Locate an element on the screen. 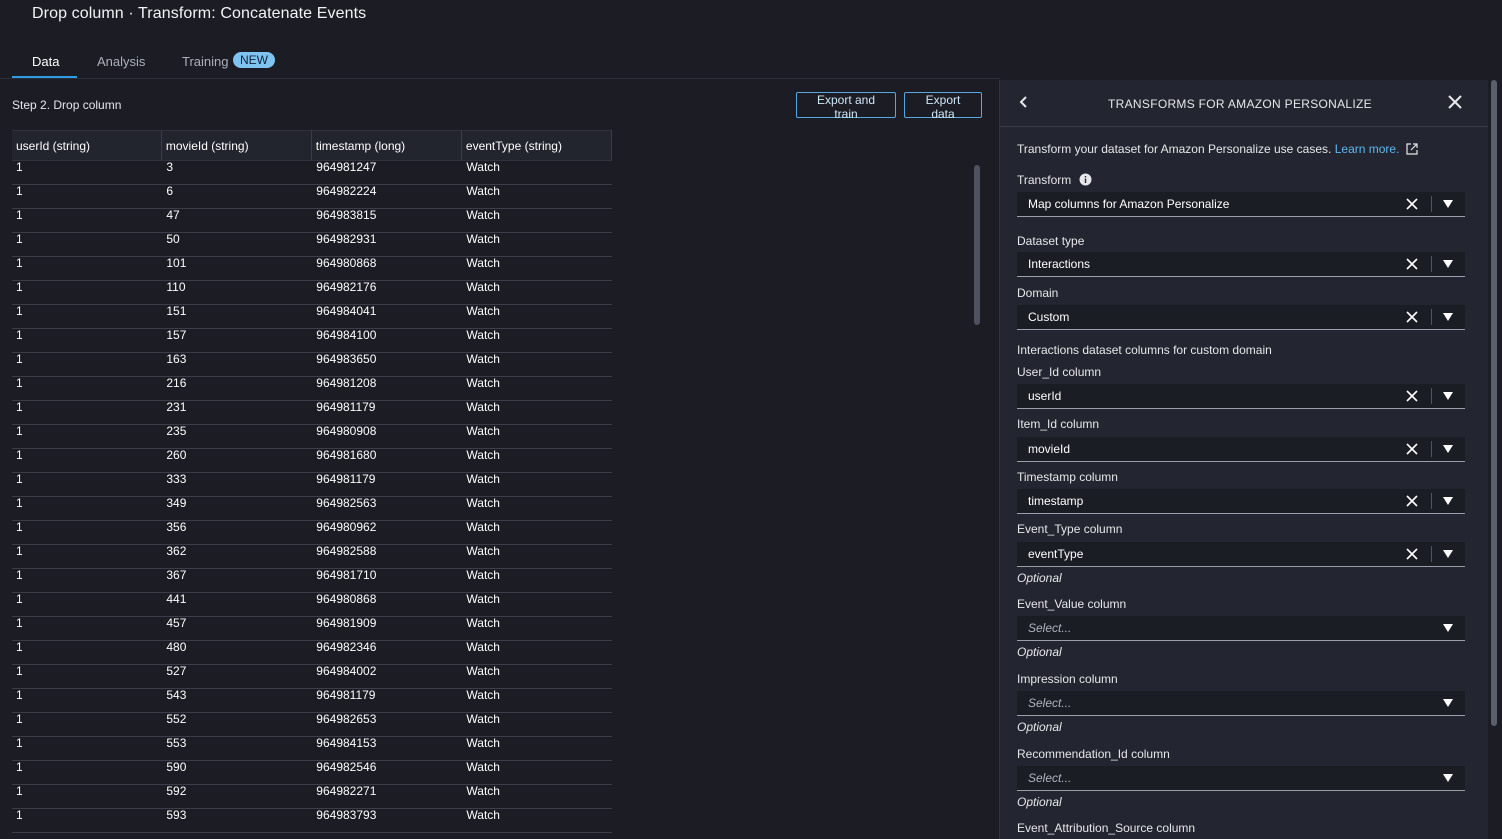 This screenshot has height=839, width=1502. tab-training: Training is located at coordinates (205, 61).